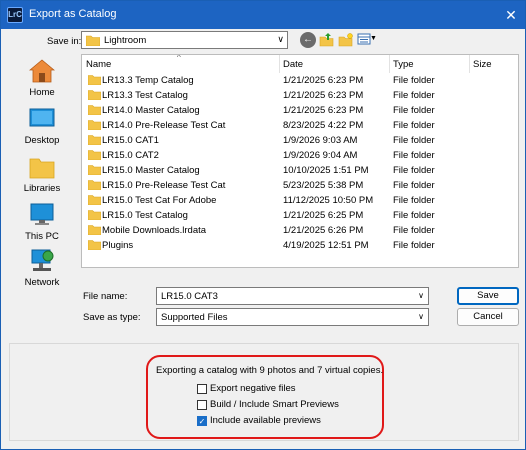 The height and width of the screenshot is (450, 526). I want to click on file-name: LR13.3 Test Catalog, so click(145, 95).